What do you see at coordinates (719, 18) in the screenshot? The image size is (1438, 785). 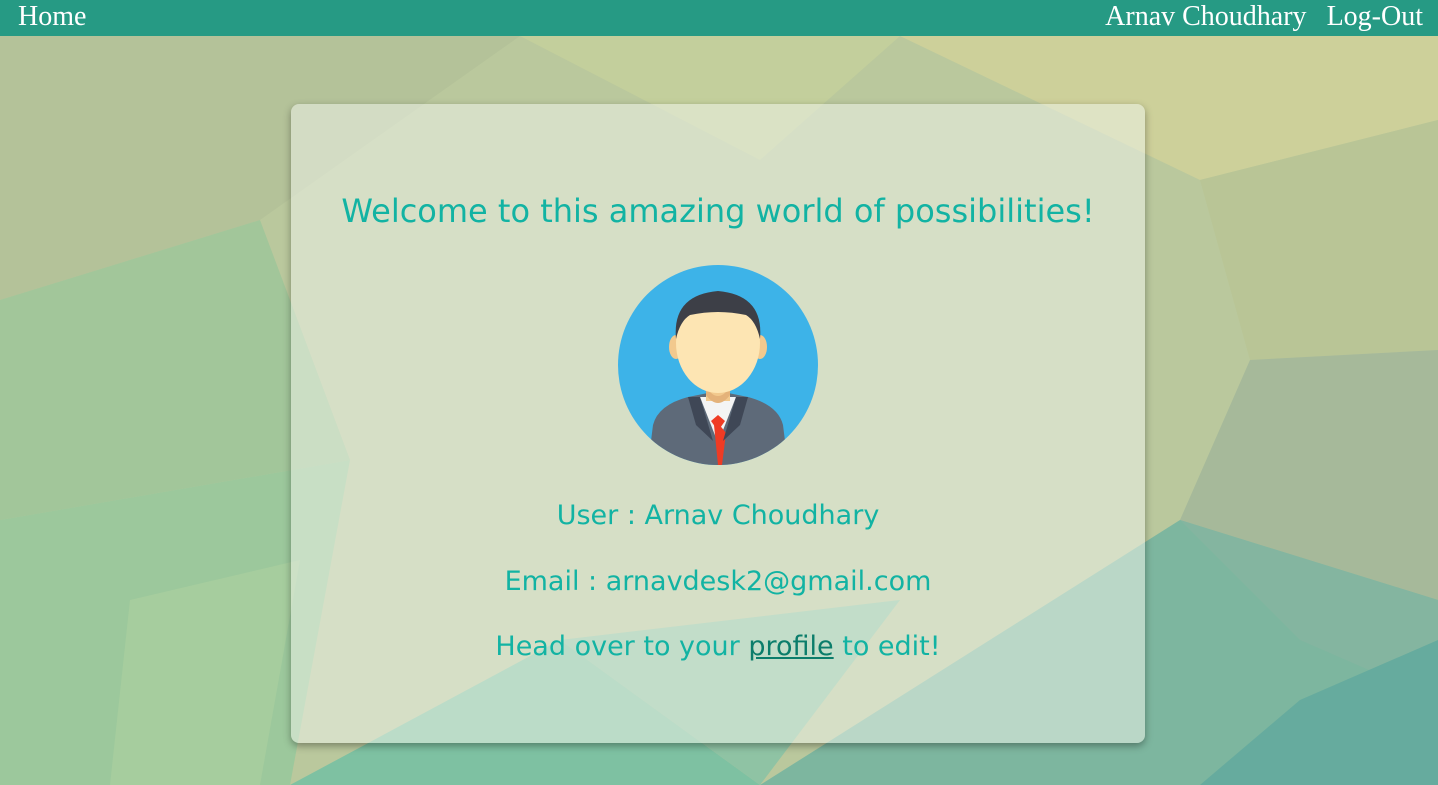 I see `top-navbar: Home Arnav Choudhary Log-Out` at bounding box center [719, 18].